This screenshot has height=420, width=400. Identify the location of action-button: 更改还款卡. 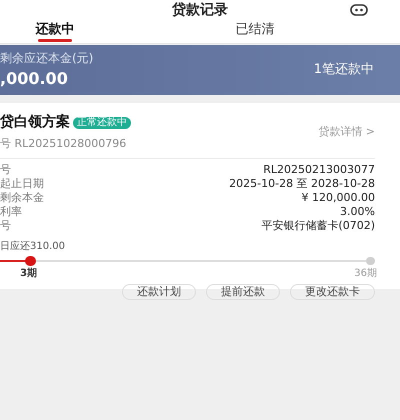
(332, 292).